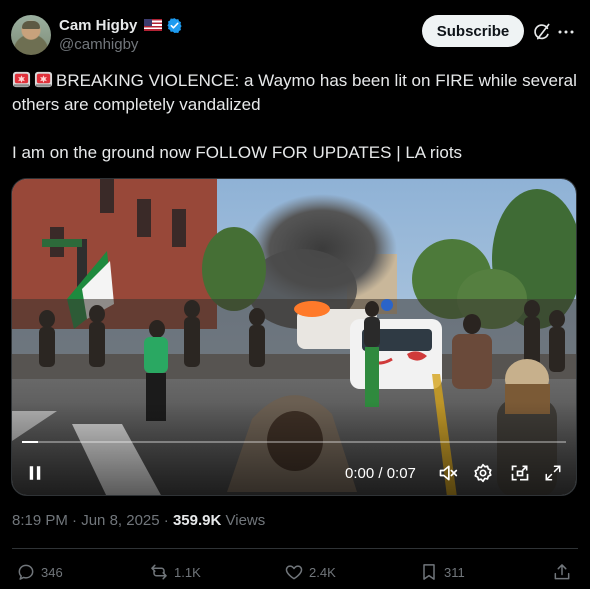  I want to click on tweet-time: 8:19 PM, so click(40, 520).